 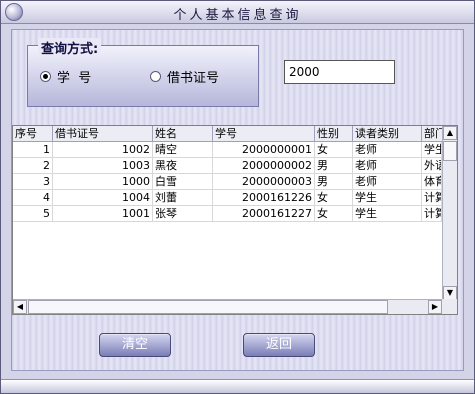 I want to click on horizontal-scroll-thumb, so click(x=208, y=307).